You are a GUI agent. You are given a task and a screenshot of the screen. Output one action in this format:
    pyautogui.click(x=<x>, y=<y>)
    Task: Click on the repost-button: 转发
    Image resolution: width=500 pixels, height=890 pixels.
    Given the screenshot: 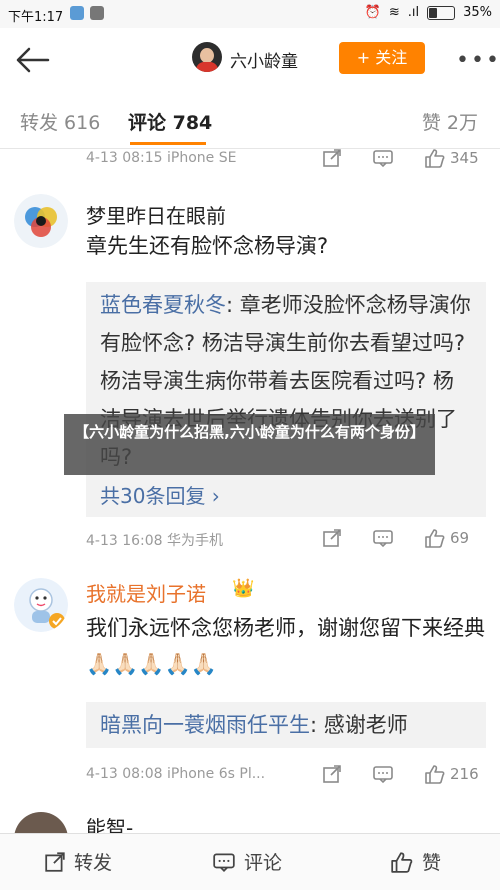 What is the action you would take?
    pyautogui.click(x=78, y=861)
    